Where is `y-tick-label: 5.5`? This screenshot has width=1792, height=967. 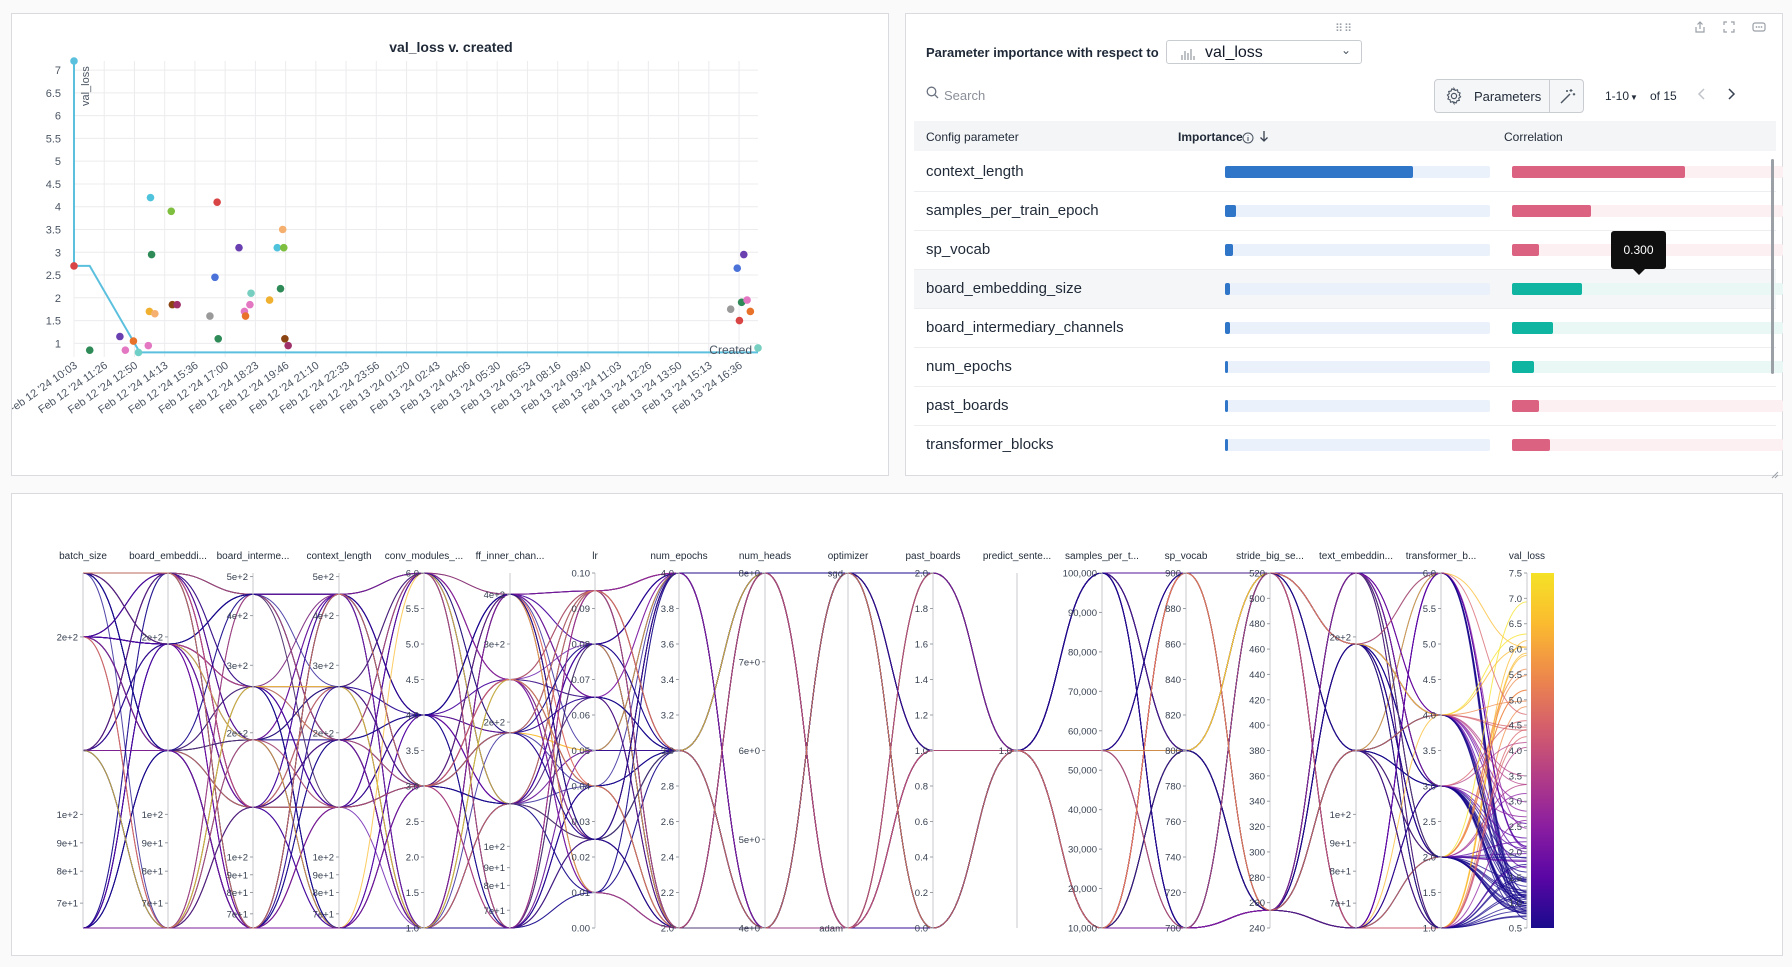 y-tick-label: 5.5 is located at coordinates (53, 139).